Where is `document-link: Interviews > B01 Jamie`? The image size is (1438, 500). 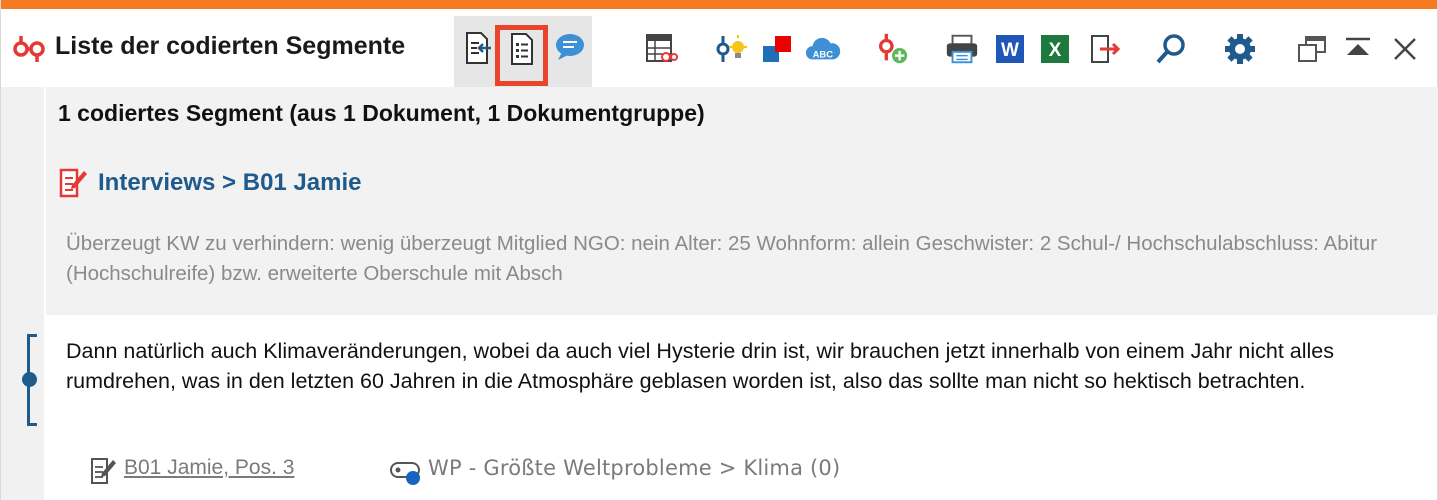 document-link: Interviews > B01 Jamie is located at coordinates (229, 183).